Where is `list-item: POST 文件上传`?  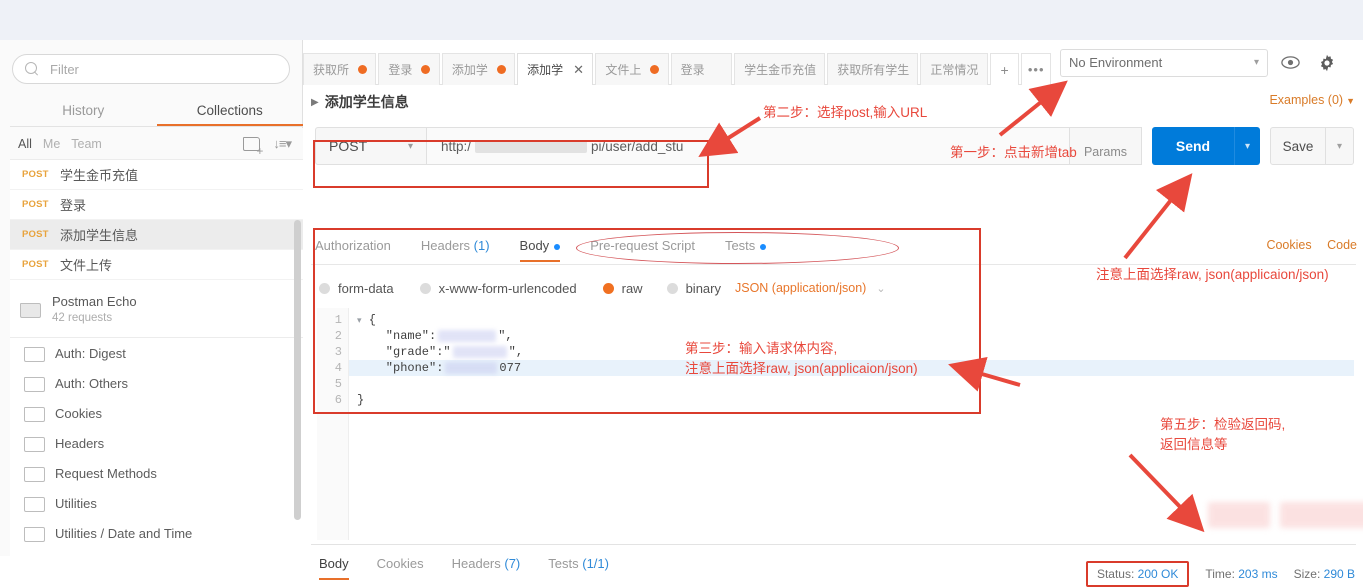 list-item: POST 文件上传 is located at coordinates (156, 265).